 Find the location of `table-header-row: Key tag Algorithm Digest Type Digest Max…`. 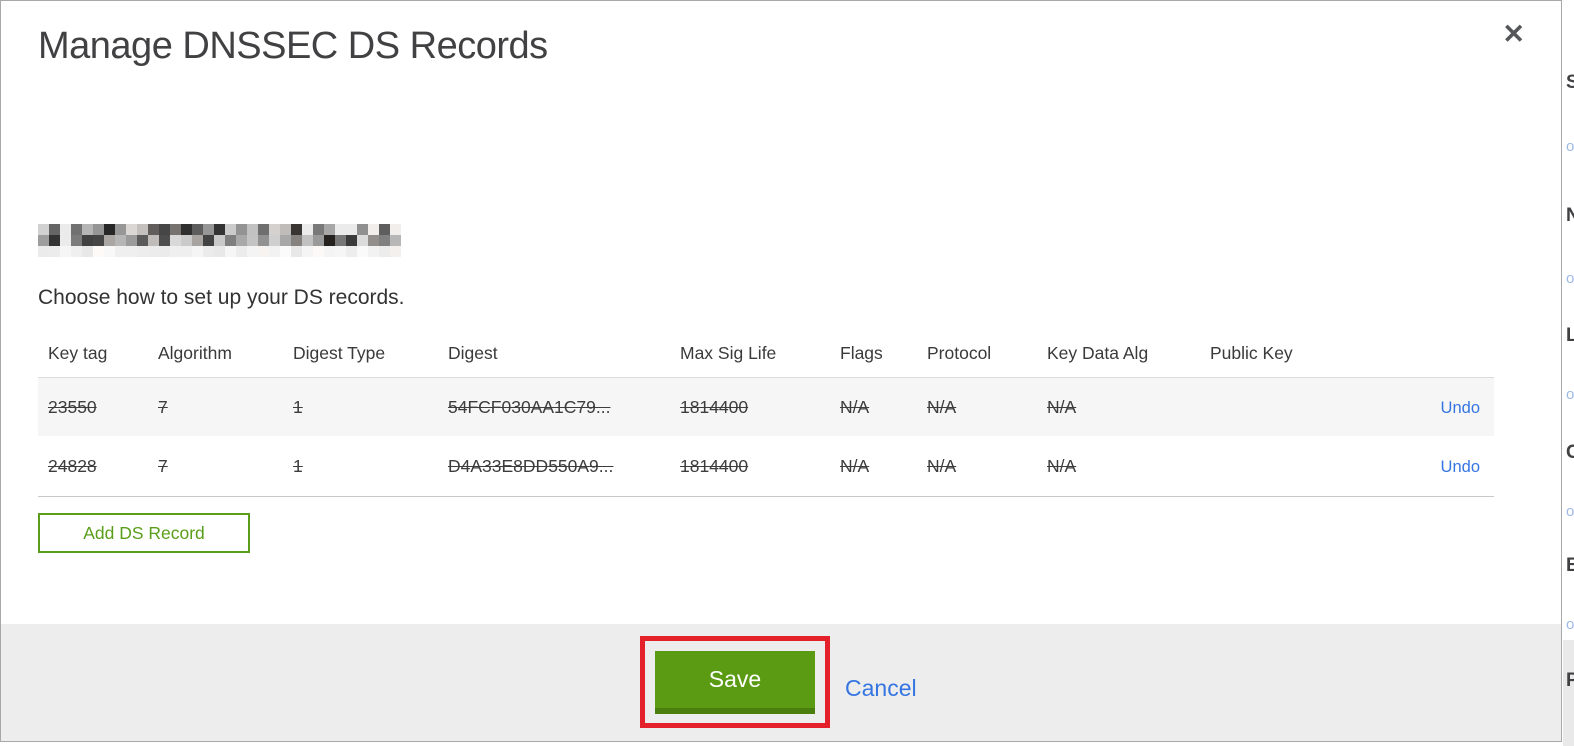

table-header-row: Key tag Algorithm Digest Type Digest Max… is located at coordinates (766, 353).